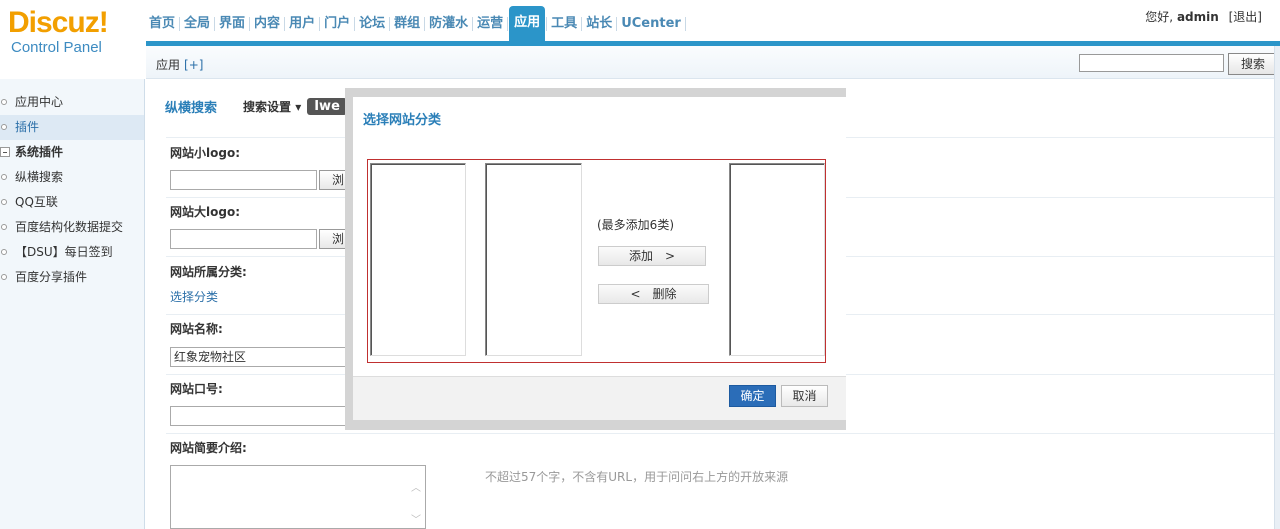 Image resolution: width=1280 pixels, height=529 pixels. Describe the element at coordinates (72, 152) in the screenshot. I see `sidebar-group-system-plugins: 系统插件` at that location.